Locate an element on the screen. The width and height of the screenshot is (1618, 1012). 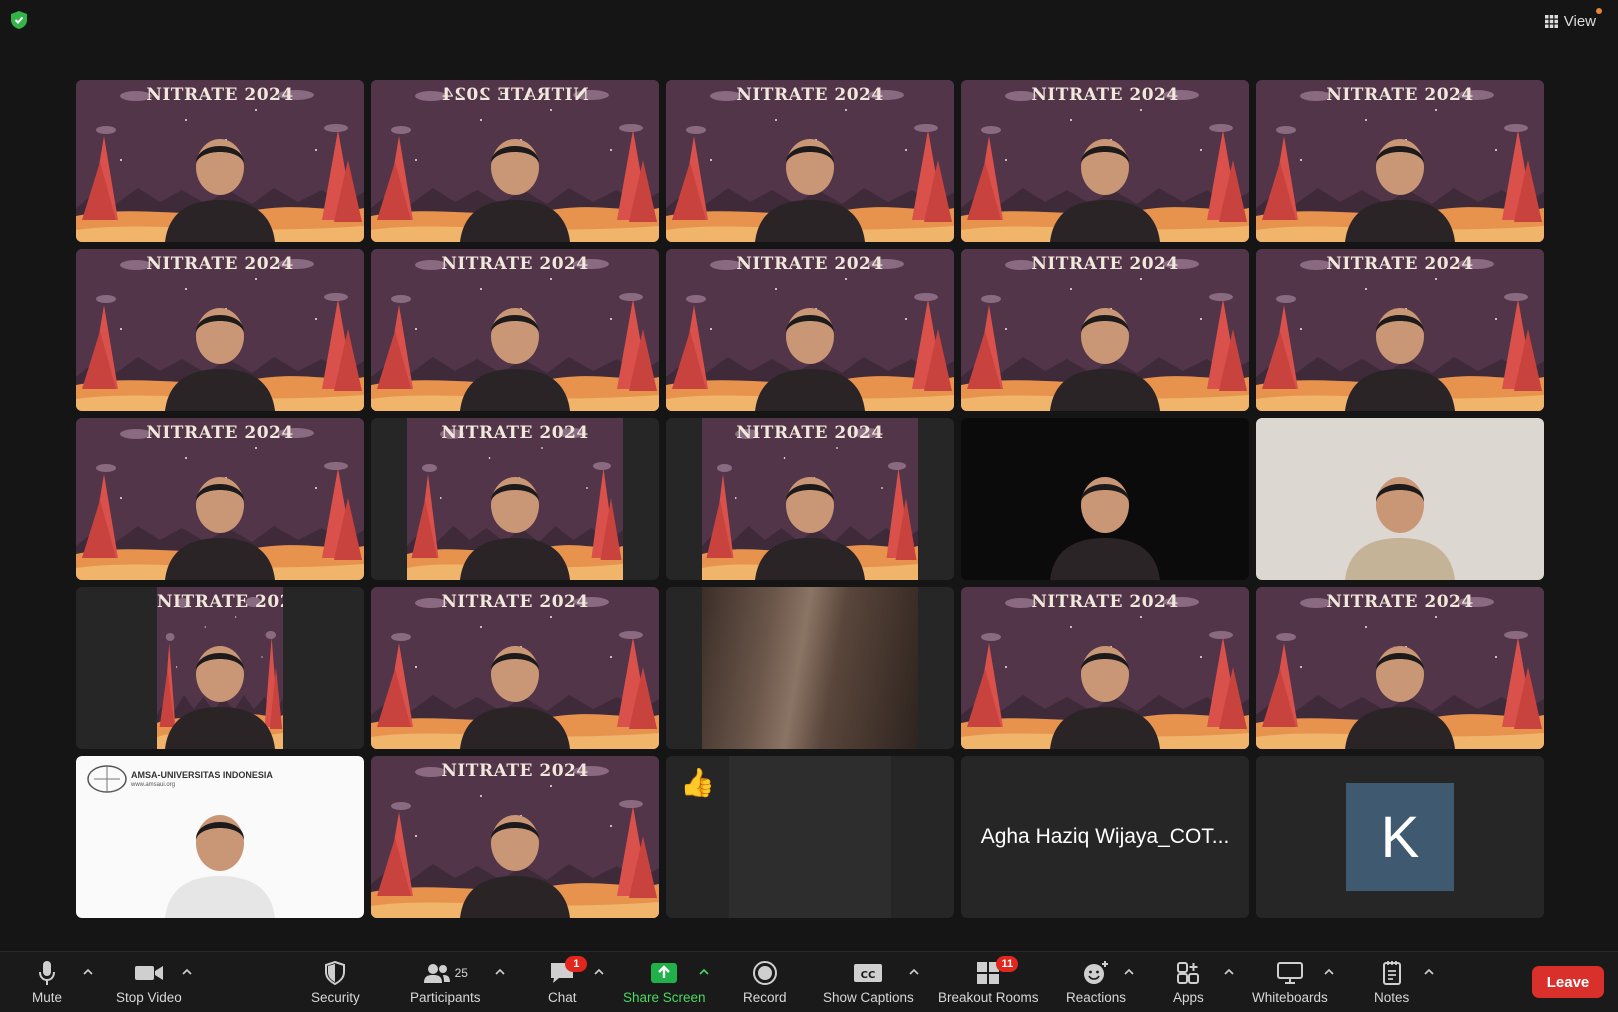
participants-options-caret-icon is located at coordinates (500, 972).